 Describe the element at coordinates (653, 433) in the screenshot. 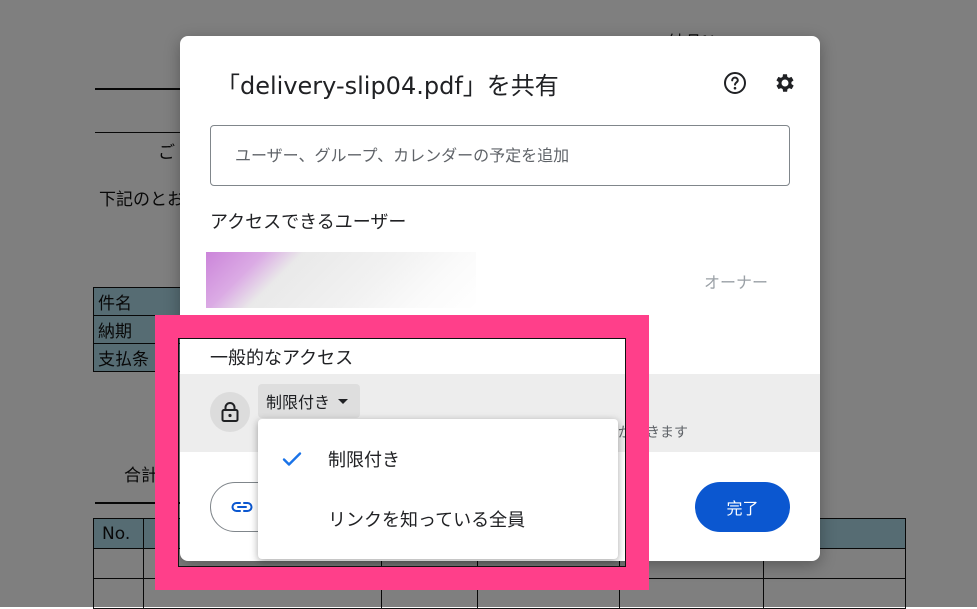

I see `access-description: ができます` at that location.